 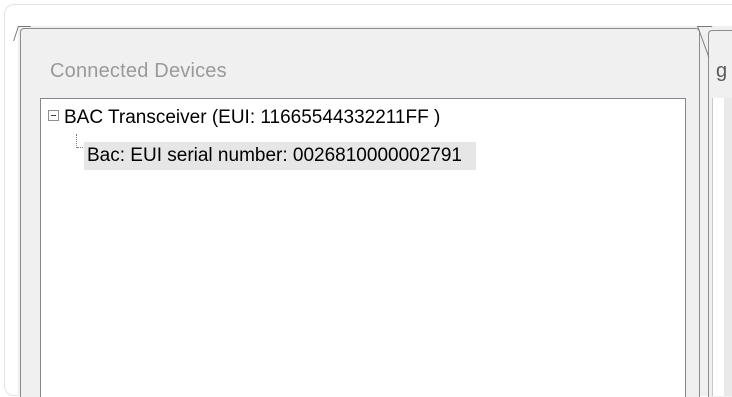 I want to click on tree-connector-vertical, so click(x=77, y=141).